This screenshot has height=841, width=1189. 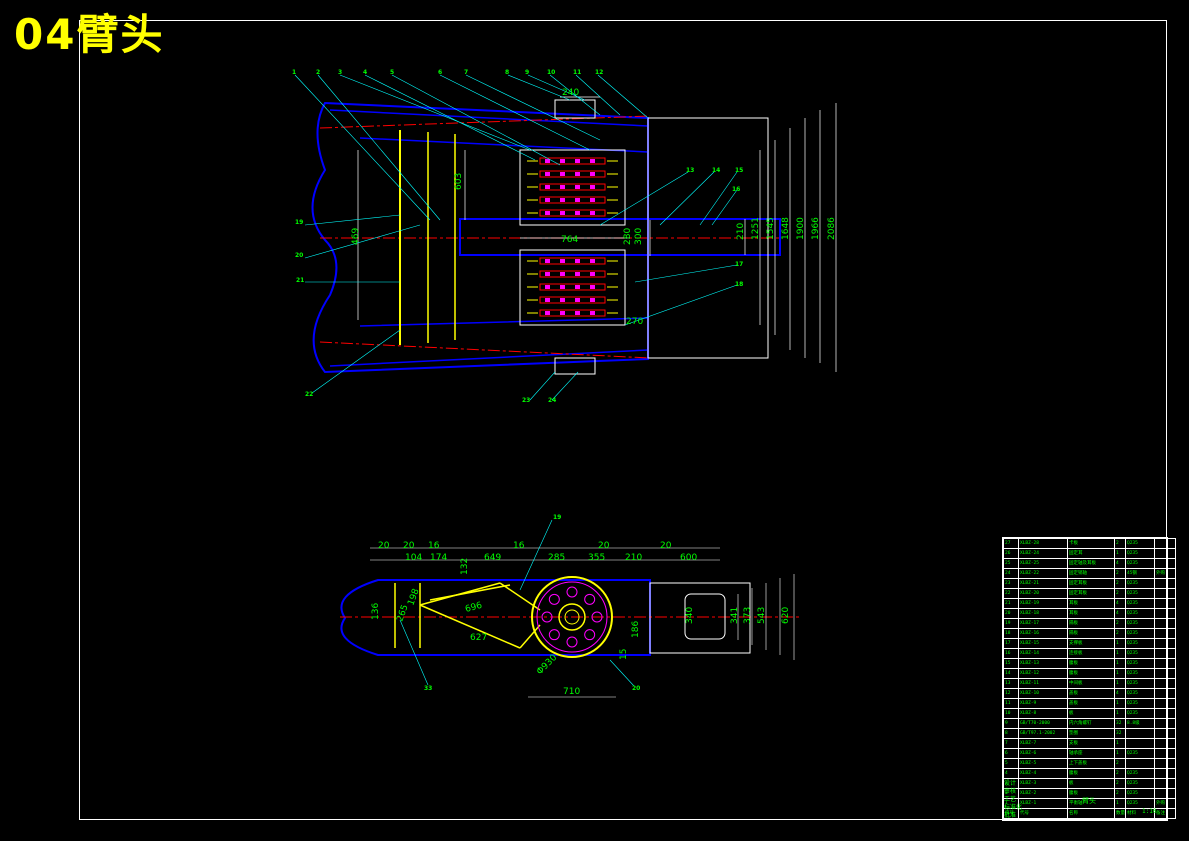 I want to click on bom-cell: 45钢, so click(x=1140, y=573).